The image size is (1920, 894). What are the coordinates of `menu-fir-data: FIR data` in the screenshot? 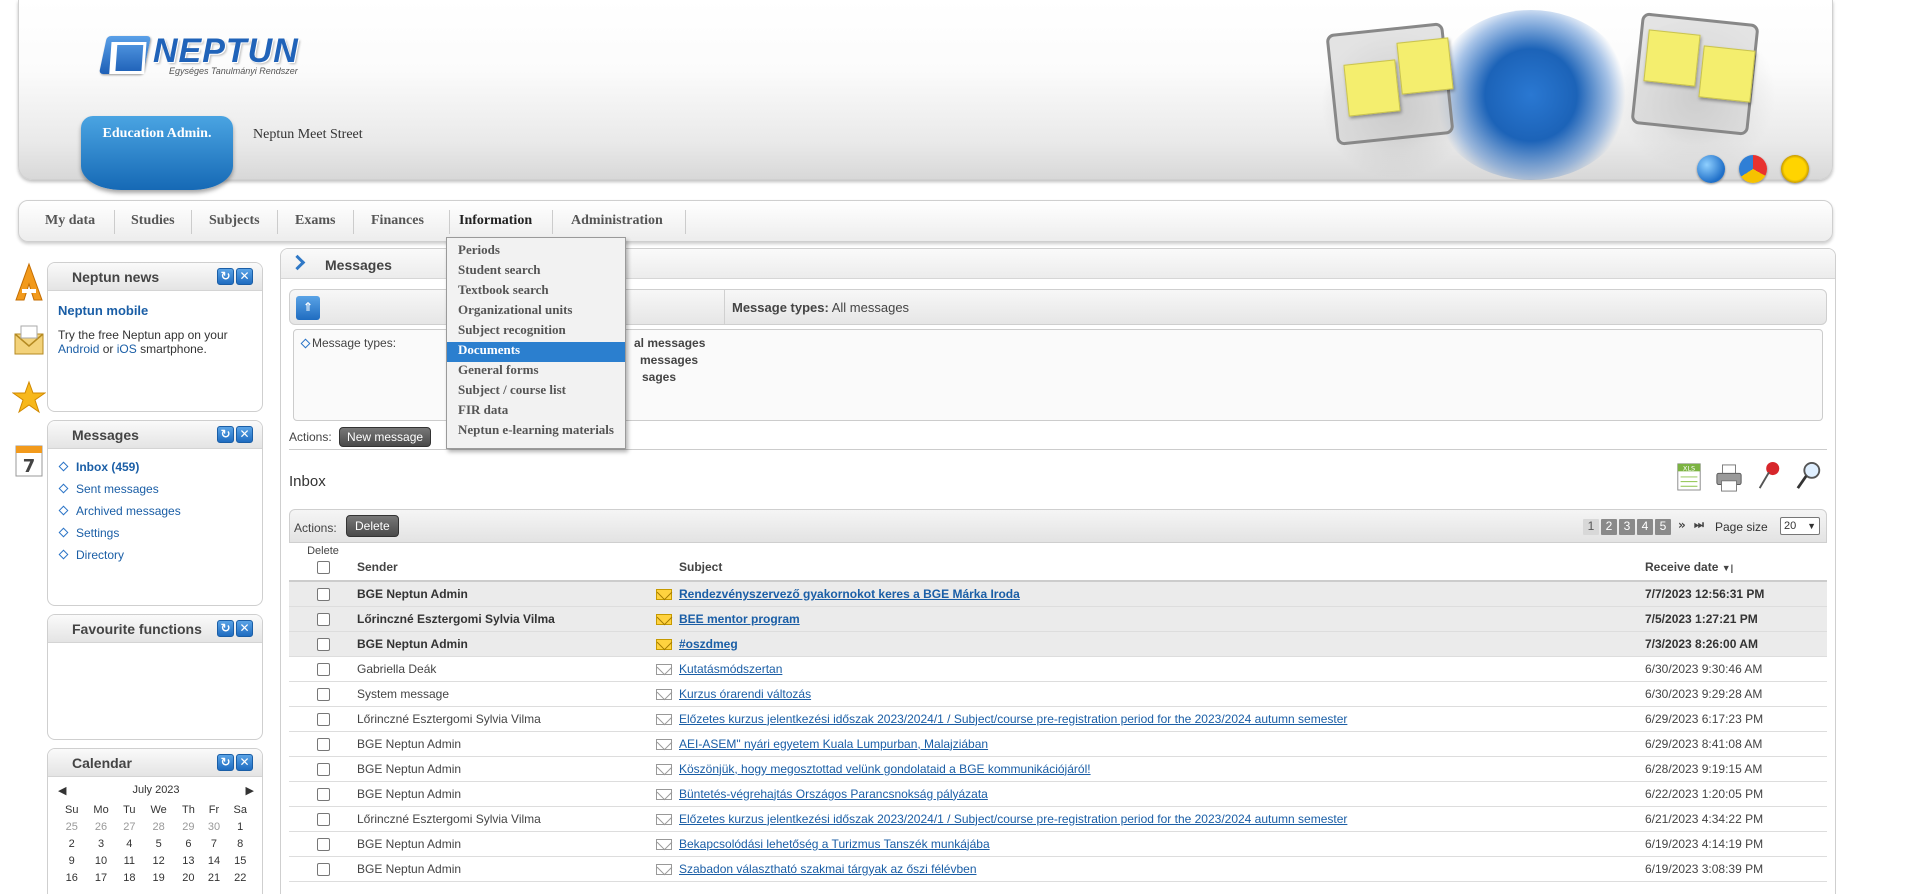 It's located at (536, 412).